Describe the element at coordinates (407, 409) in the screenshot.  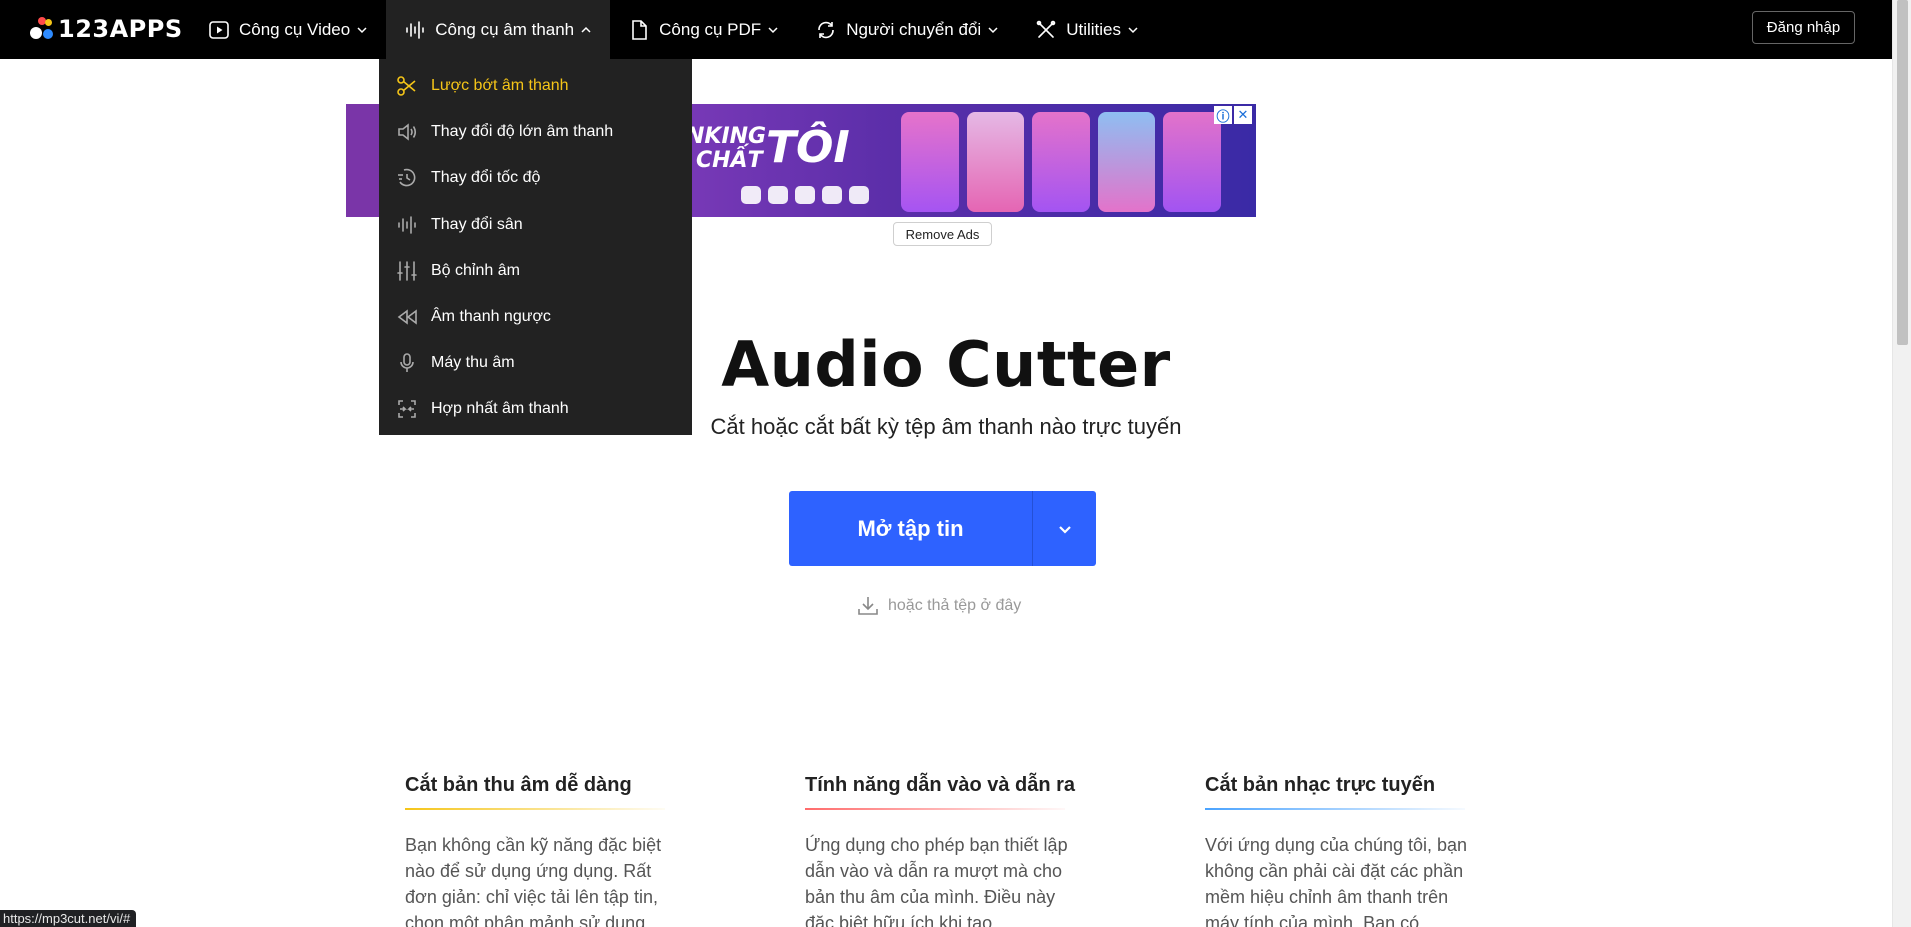
I see `merge-icon` at that location.